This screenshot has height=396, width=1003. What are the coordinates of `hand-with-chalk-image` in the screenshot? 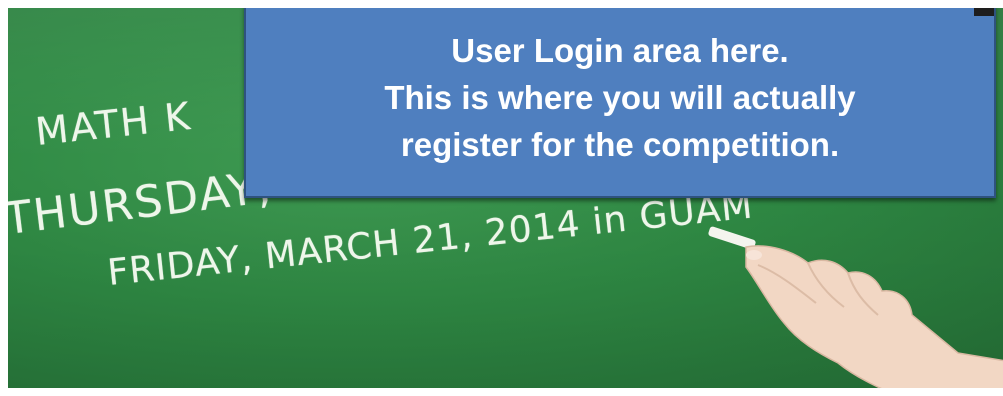 It's located at (855, 307).